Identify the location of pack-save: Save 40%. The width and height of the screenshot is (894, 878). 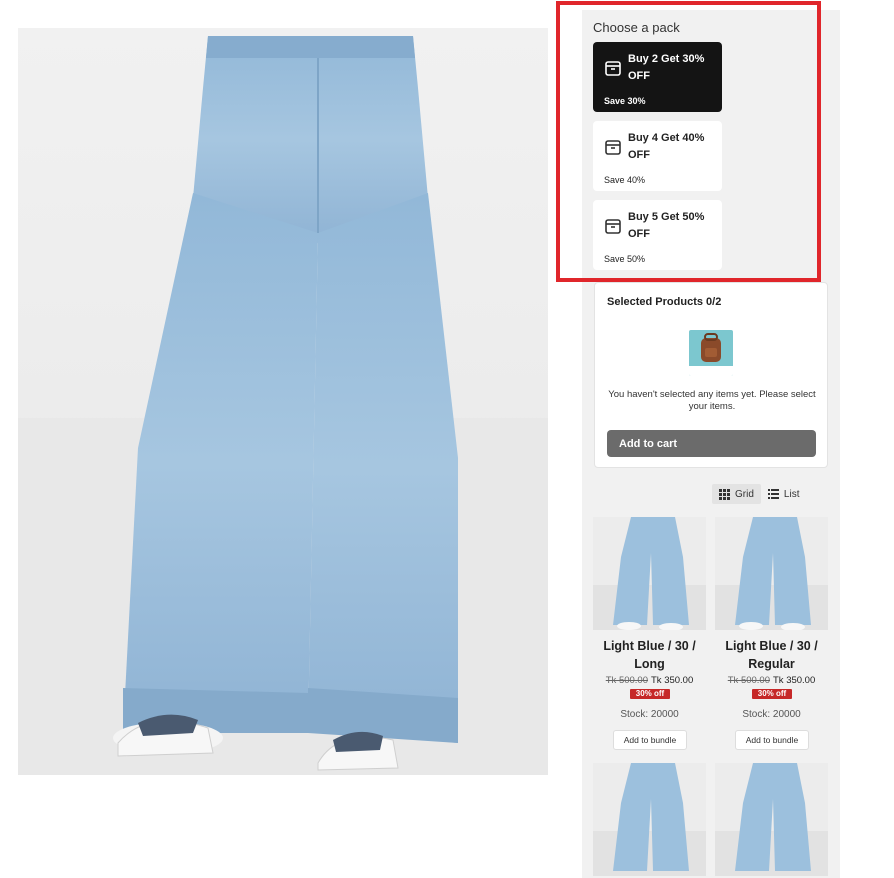
(625, 180).